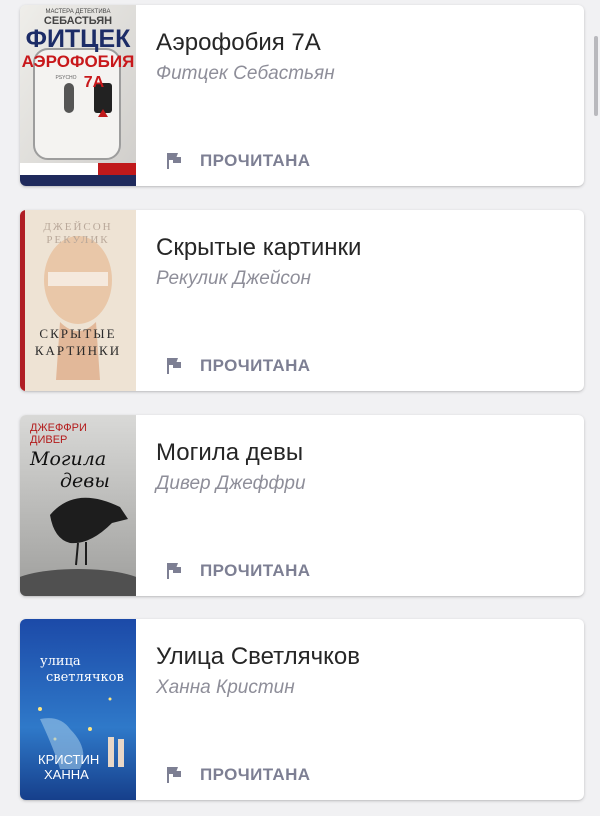  Describe the element at coordinates (58, 428) in the screenshot. I see `cover-author-first: ДЖЕФФРИ` at that location.